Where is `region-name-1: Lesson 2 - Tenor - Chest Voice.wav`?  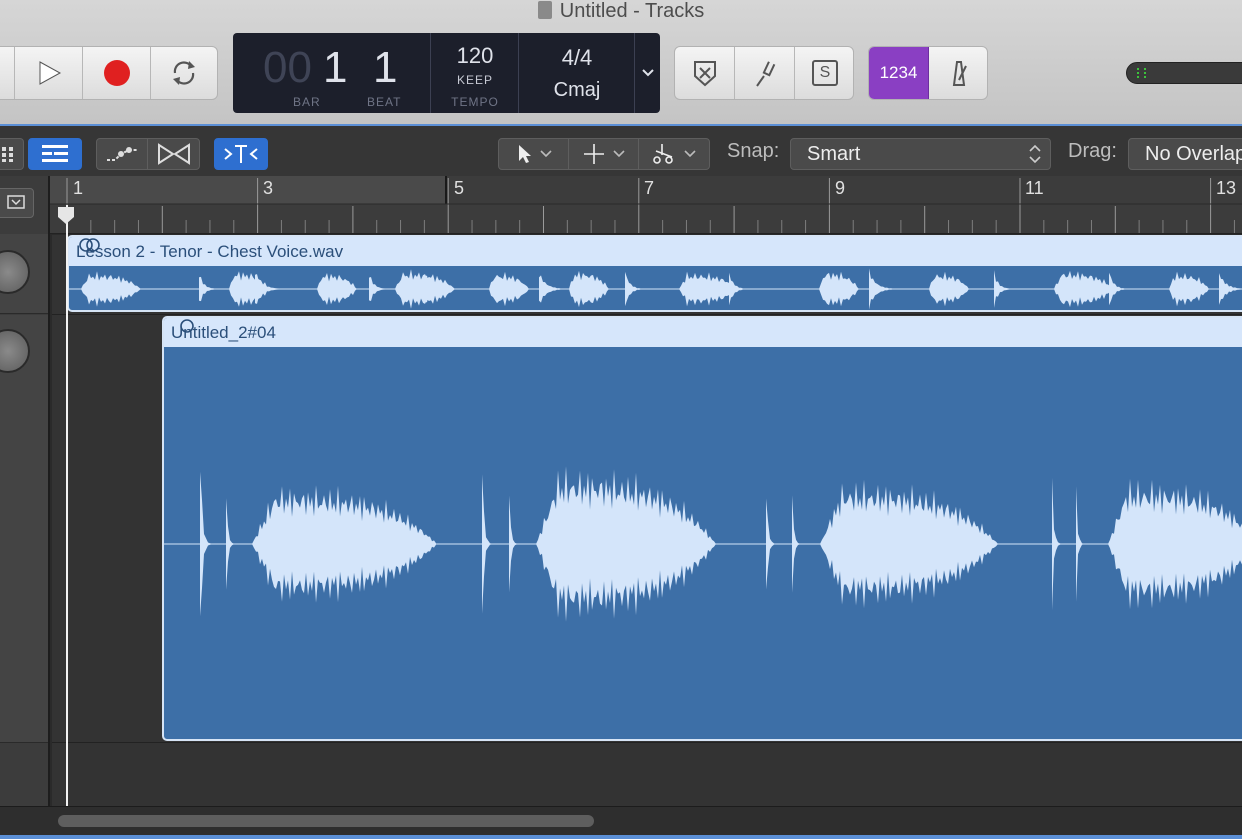
region-name-1: Lesson 2 - Tenor - Chest Voice.wav is located at coordinates (210, 251).